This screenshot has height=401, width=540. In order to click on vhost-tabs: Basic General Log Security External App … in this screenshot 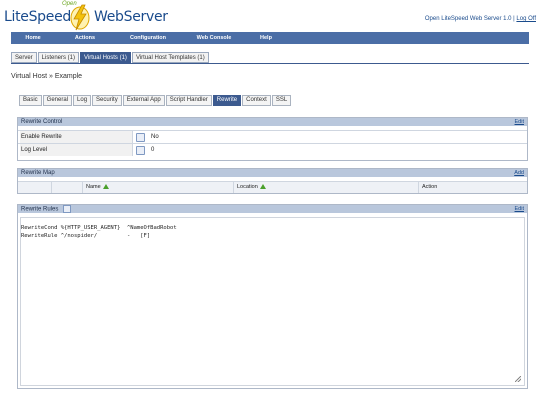, I will do `click(155, 100)`.